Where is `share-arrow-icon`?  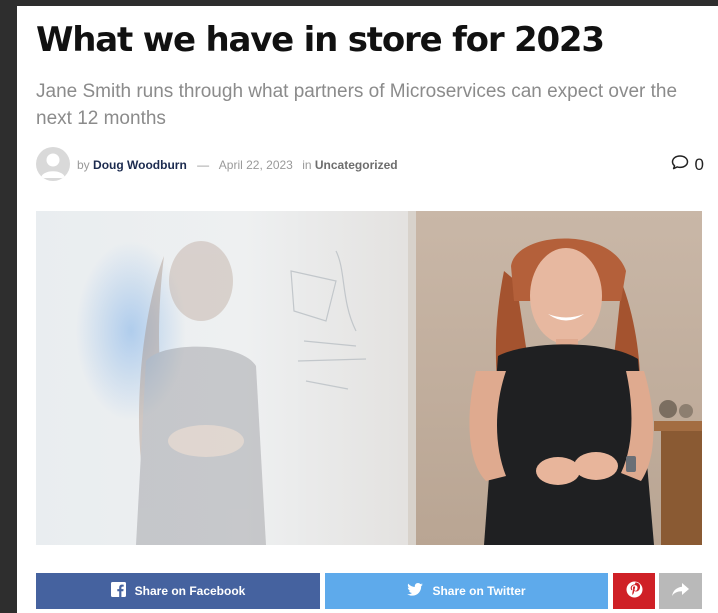
share-arrow-icon is located at coordinates (680, 591).